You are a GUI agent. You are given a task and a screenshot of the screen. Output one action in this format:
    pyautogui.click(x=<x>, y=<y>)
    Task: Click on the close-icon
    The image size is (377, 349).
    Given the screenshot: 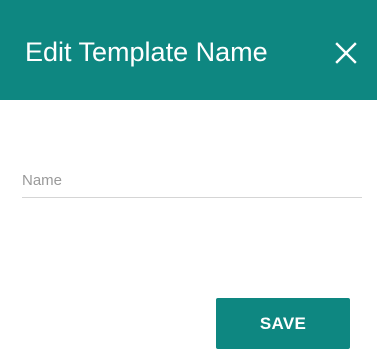 What is the action you would take?
    pyautogui.click(x=346, y=53)
    